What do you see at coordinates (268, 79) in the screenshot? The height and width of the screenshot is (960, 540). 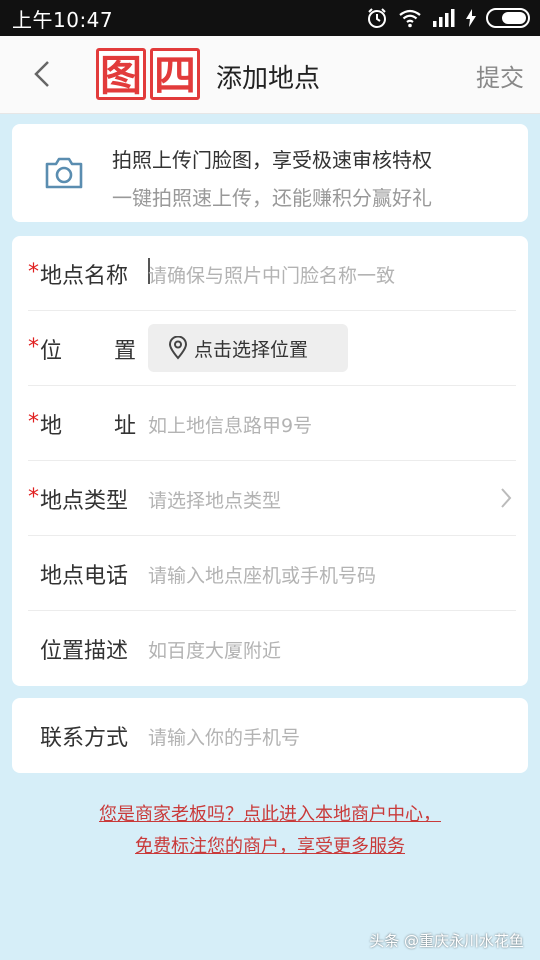 I see `page-title: 添加地点` at bounding box center [268, 79].